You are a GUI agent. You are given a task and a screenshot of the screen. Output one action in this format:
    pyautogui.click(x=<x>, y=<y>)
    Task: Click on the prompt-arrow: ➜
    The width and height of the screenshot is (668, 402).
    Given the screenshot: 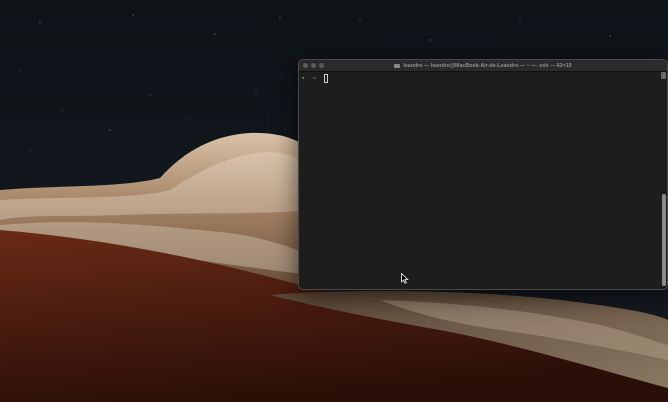 What is the action you would take?
    pyautogui.click(x=303, y=78)
    